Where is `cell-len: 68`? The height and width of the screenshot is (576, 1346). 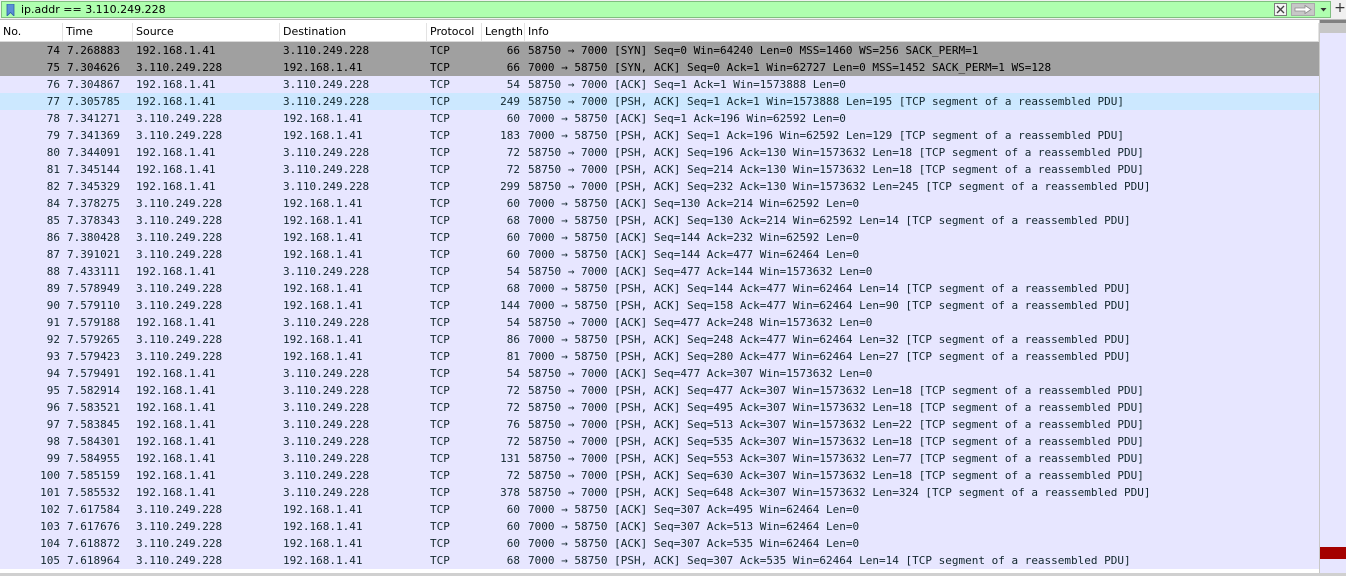 cell-len: 68 is located at coordinates (513, 220).